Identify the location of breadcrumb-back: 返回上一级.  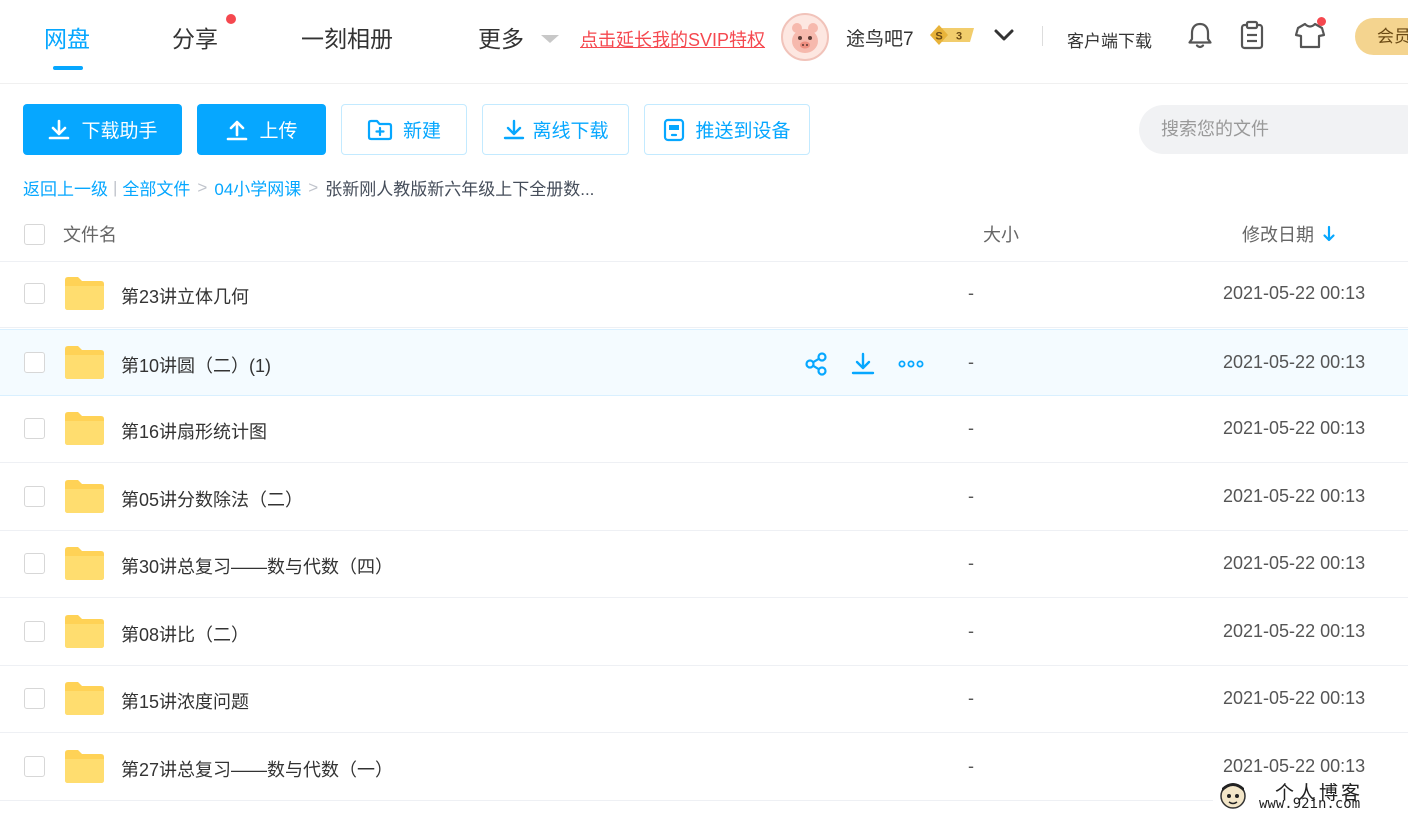
(65, 187).